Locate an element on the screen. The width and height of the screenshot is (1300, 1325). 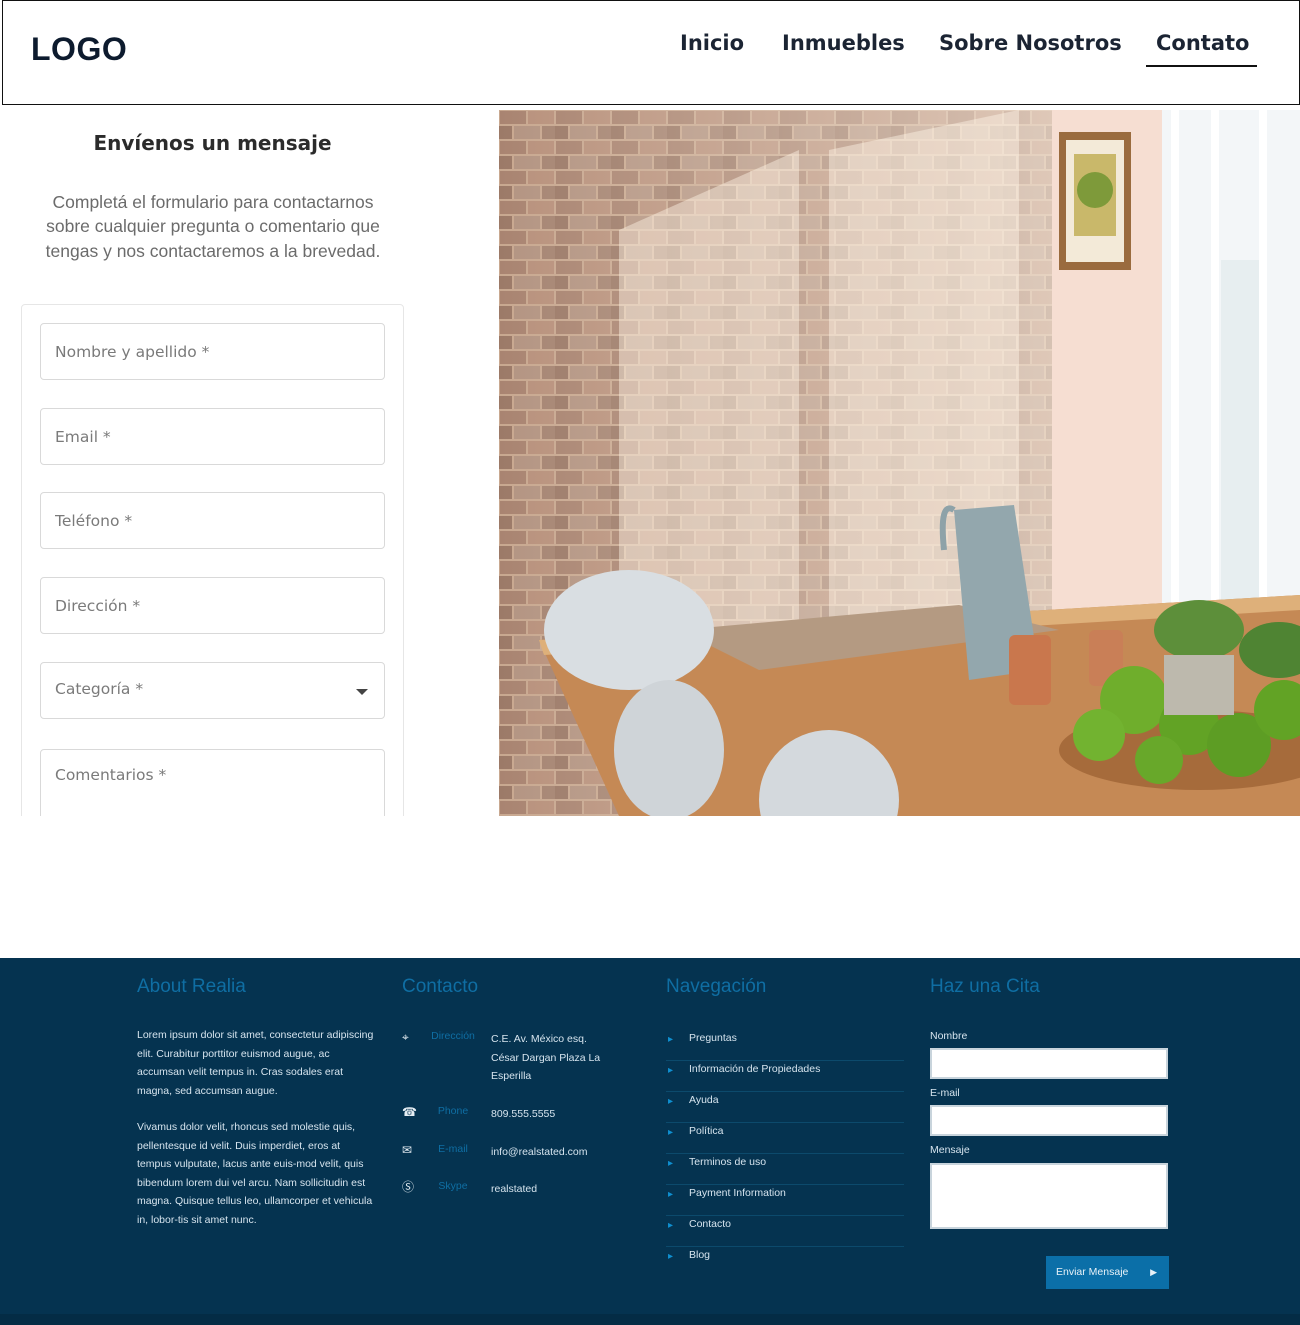
map-pin-icon: ⌖ is located at coordinates (405, 1037).